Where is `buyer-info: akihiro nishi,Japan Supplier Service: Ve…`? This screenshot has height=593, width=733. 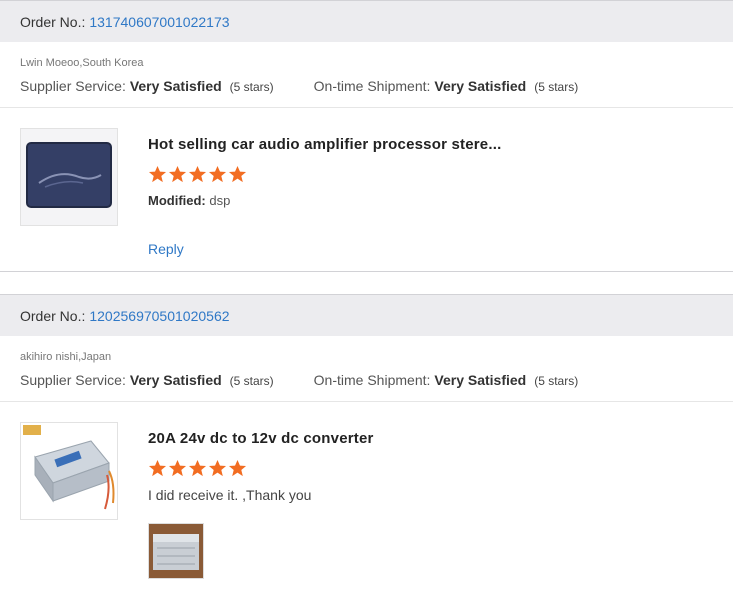
buyer-info: akihiro nishi,Japan Supplier Service: Ve… is located at coordinates (366, 369).